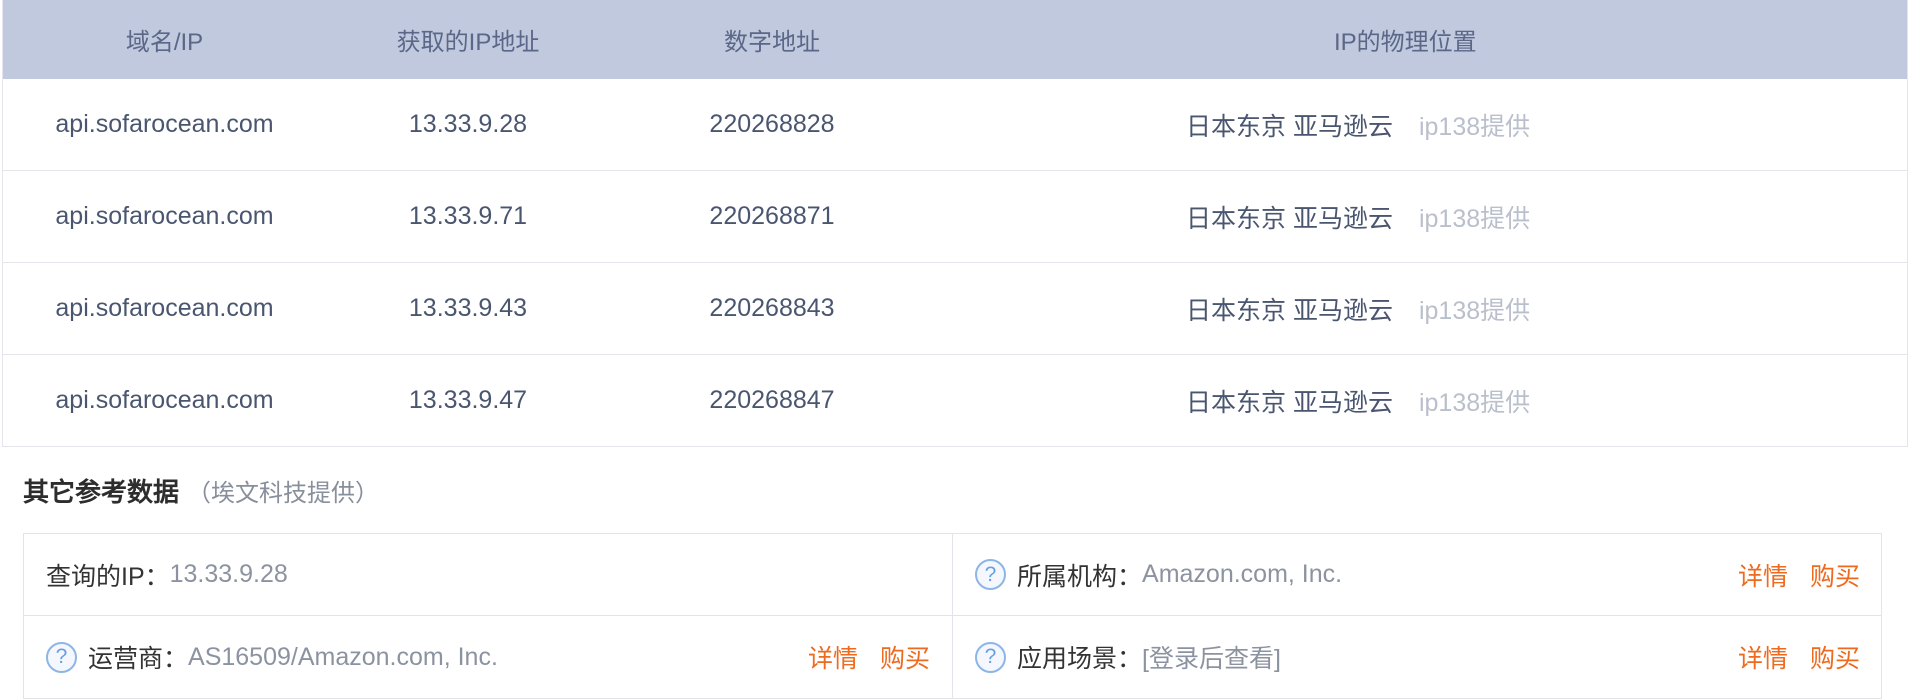  What do you see at coordinates (1835, 657) in the screenshot?
I see `scene-buy-link: 购买` at bounding box center [1835, 657].